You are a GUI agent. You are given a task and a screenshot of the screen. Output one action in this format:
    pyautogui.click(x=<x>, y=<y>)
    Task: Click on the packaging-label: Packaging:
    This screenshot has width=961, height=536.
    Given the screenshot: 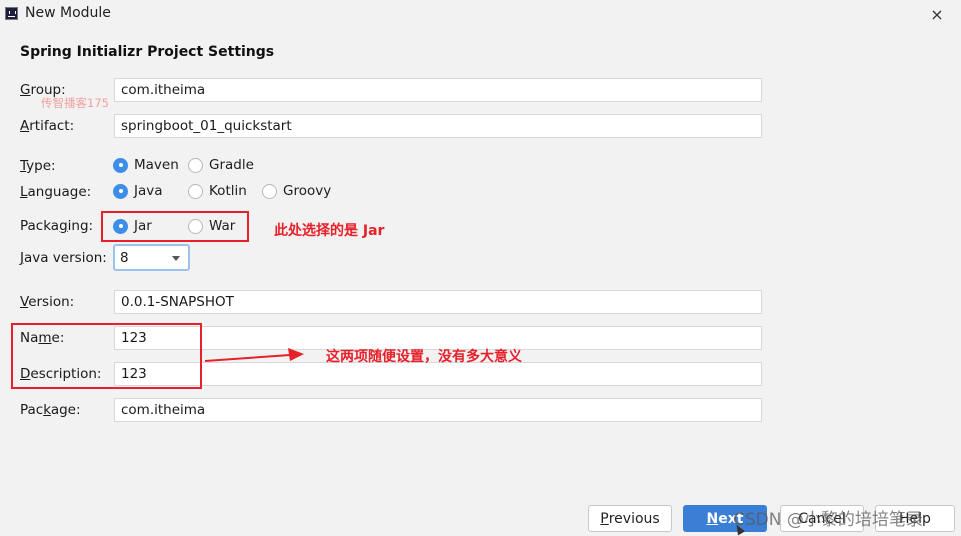 What is the action you would take?
    pyautogui.click(x=57, y=226)
    